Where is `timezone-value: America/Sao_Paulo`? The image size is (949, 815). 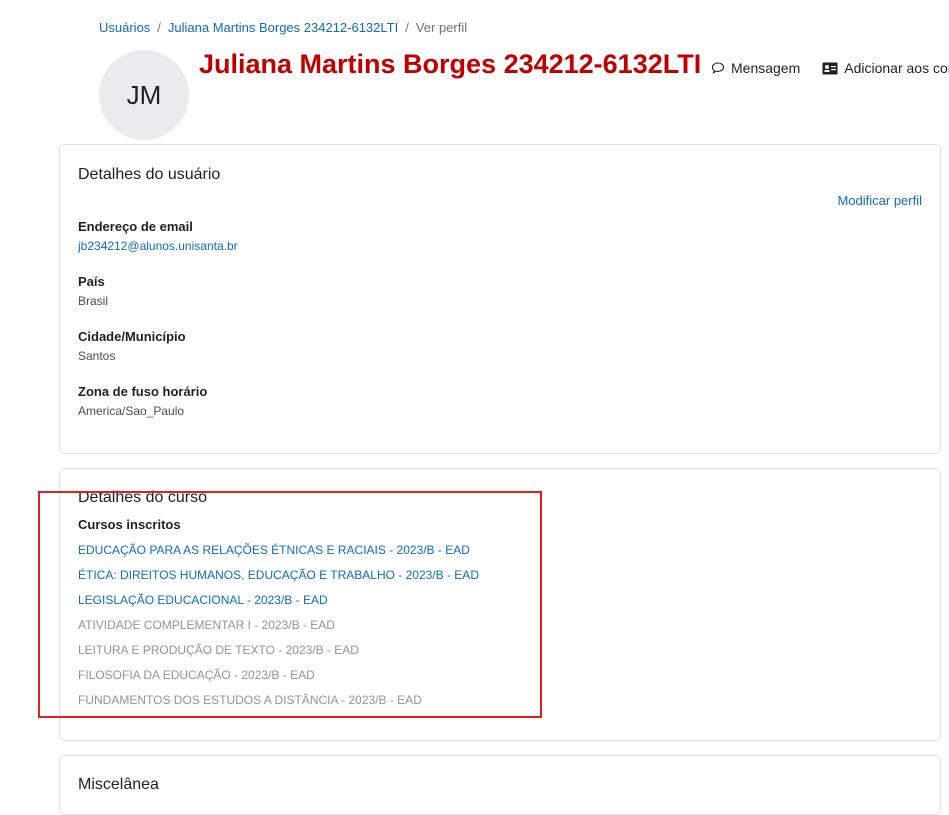 timezone-value: America/Sao_Paulo is located at coordinates (131, 411).